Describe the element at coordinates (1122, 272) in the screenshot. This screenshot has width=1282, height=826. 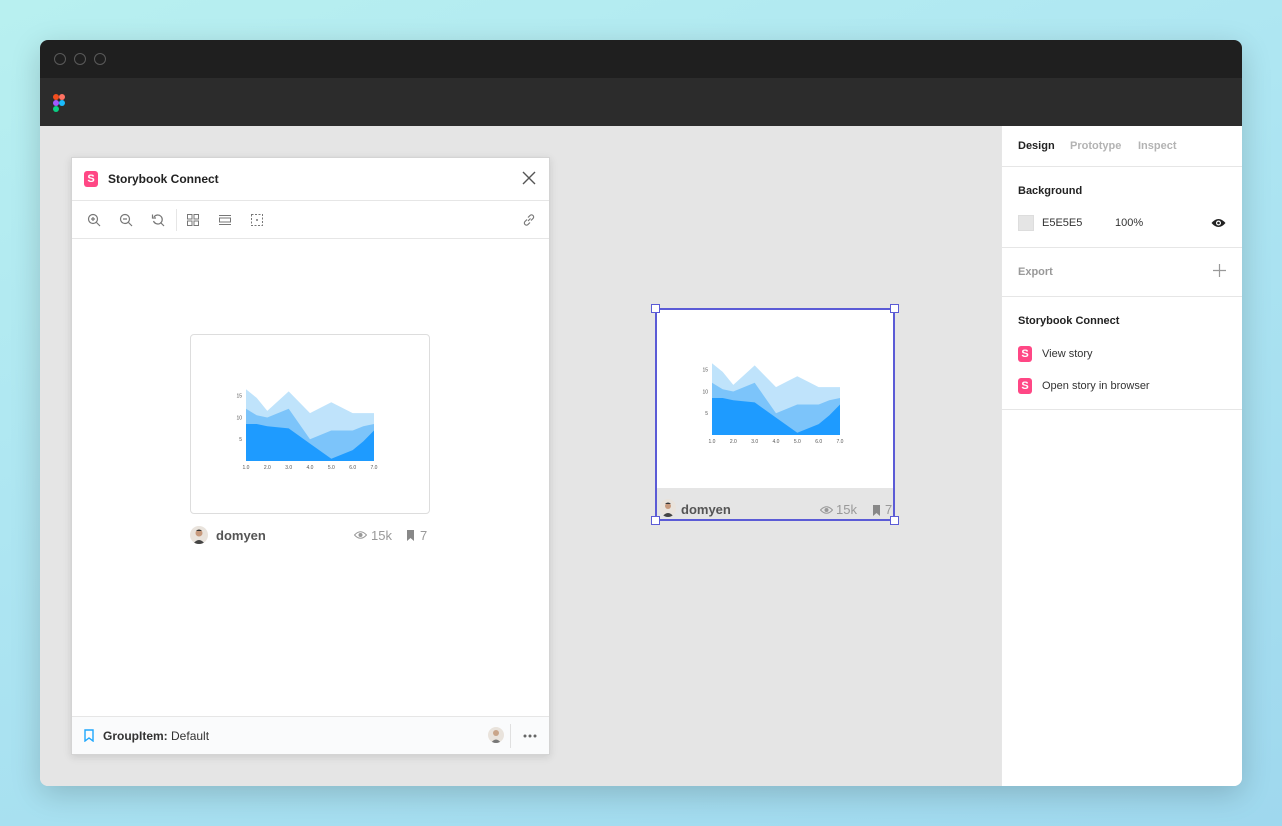
I see `export-section: Export` at that location.